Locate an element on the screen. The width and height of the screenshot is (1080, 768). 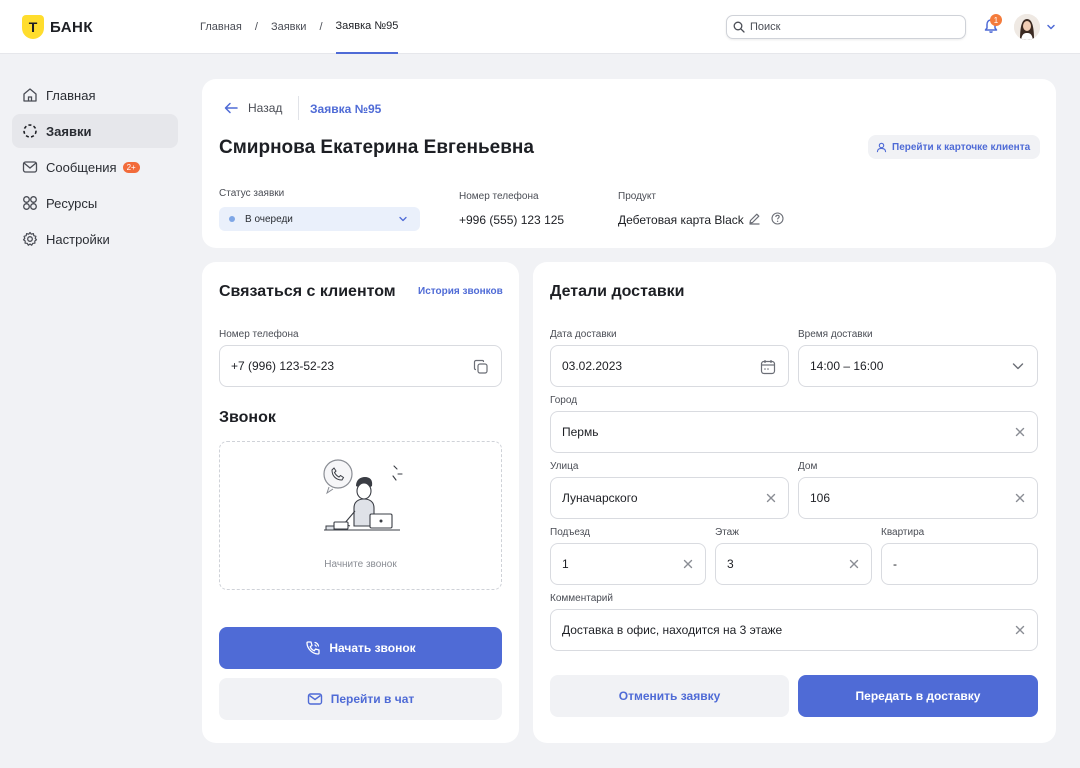
call-placeholder: Начните звонок is located at coordinates (360, 515).